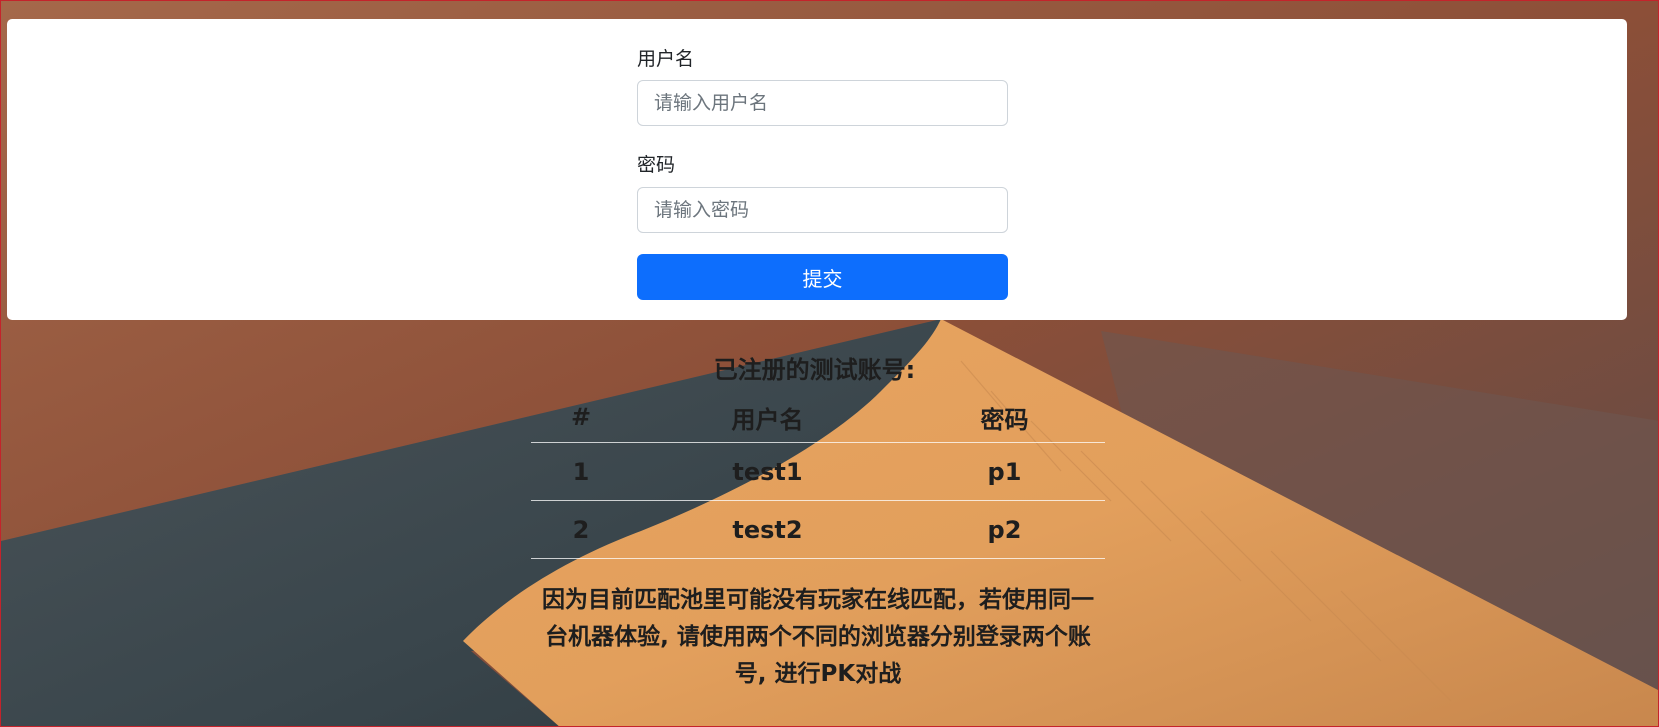 The image size is (1659, 727). I want to click on row-username: test1, so click(767, 471).